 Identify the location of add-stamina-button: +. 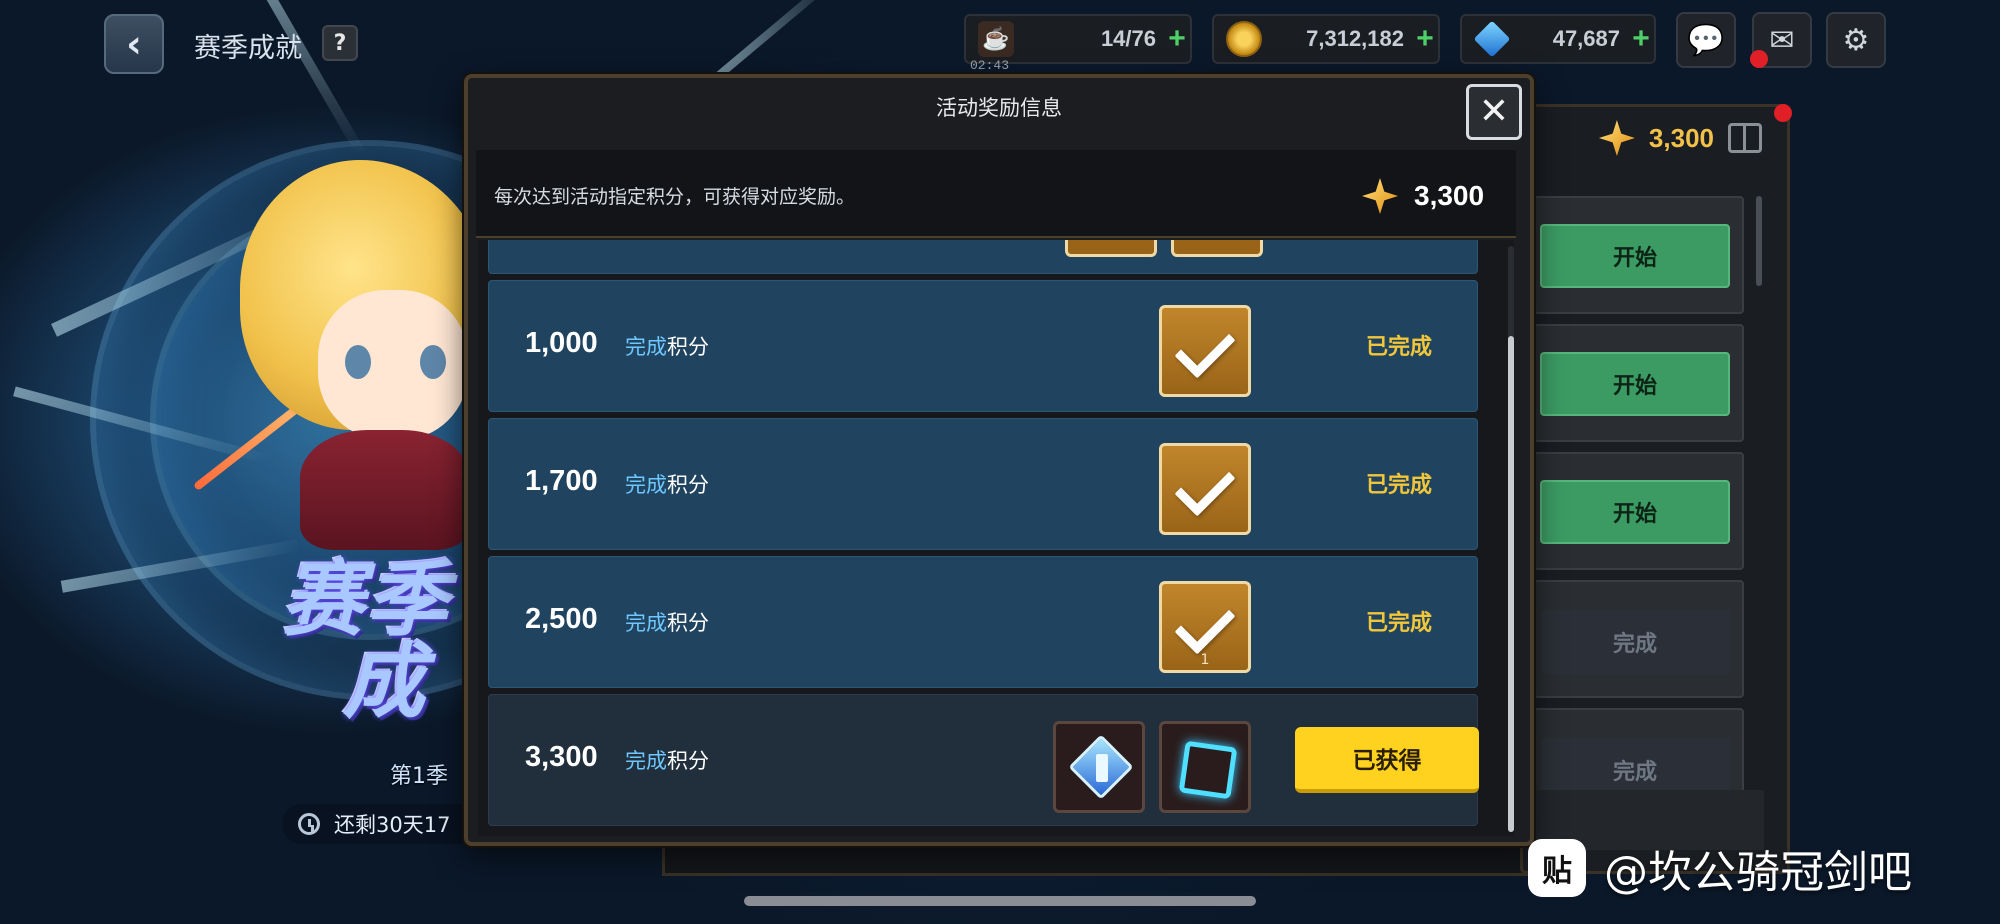
(1177, 39).